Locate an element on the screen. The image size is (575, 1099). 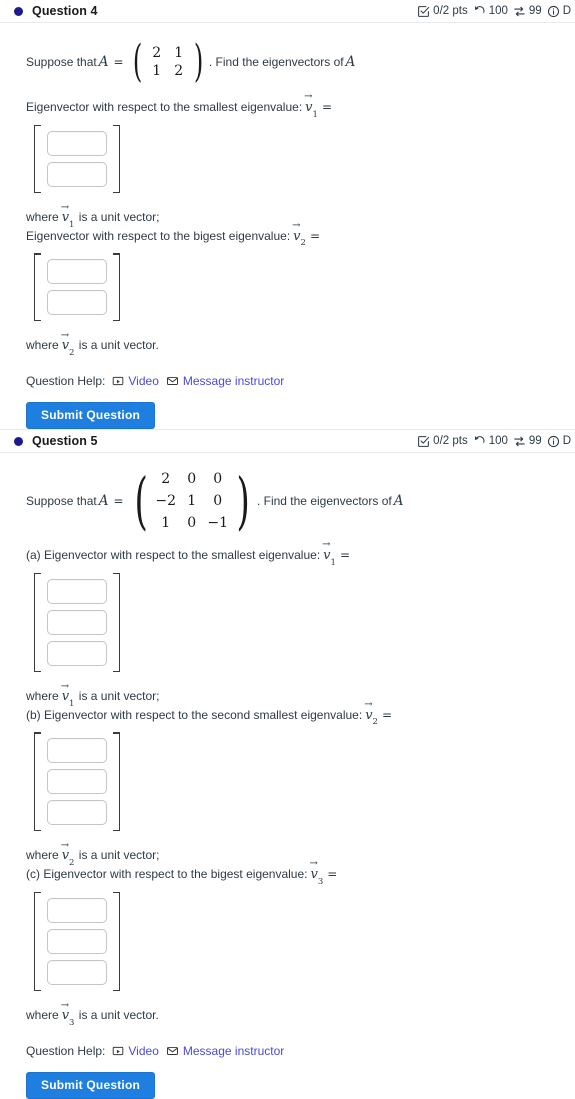
answer-input-q5-p1-r1 is located at coordinates (77, 782).